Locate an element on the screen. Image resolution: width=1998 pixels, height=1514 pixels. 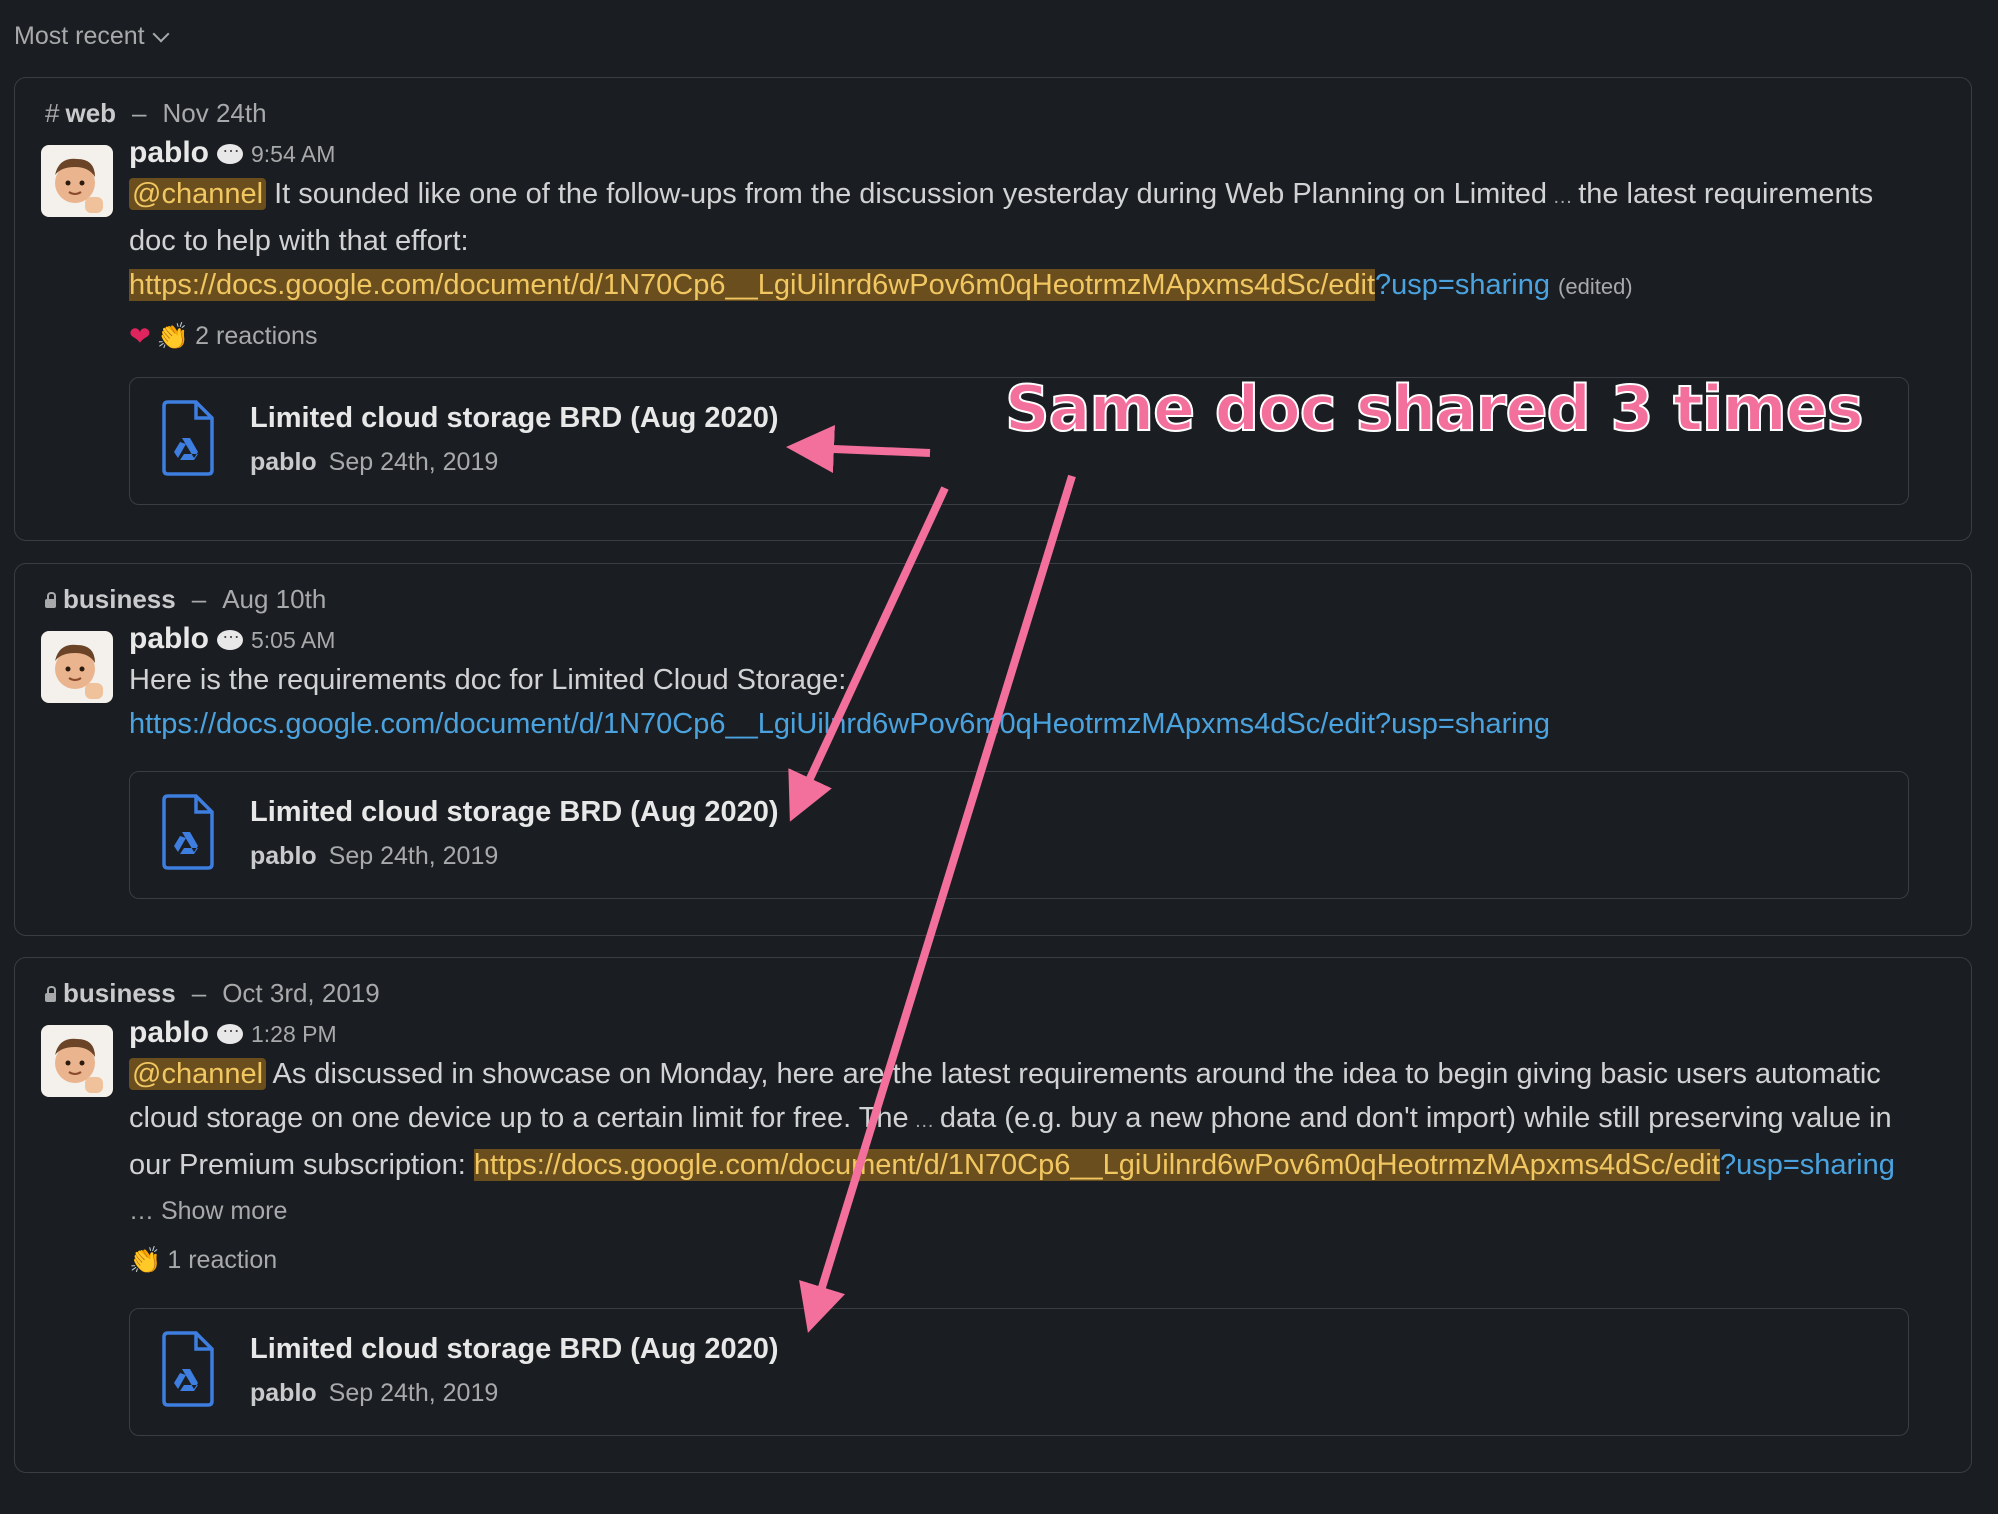
sort-dropdown: Most recent is located at coordinates (92, 36).